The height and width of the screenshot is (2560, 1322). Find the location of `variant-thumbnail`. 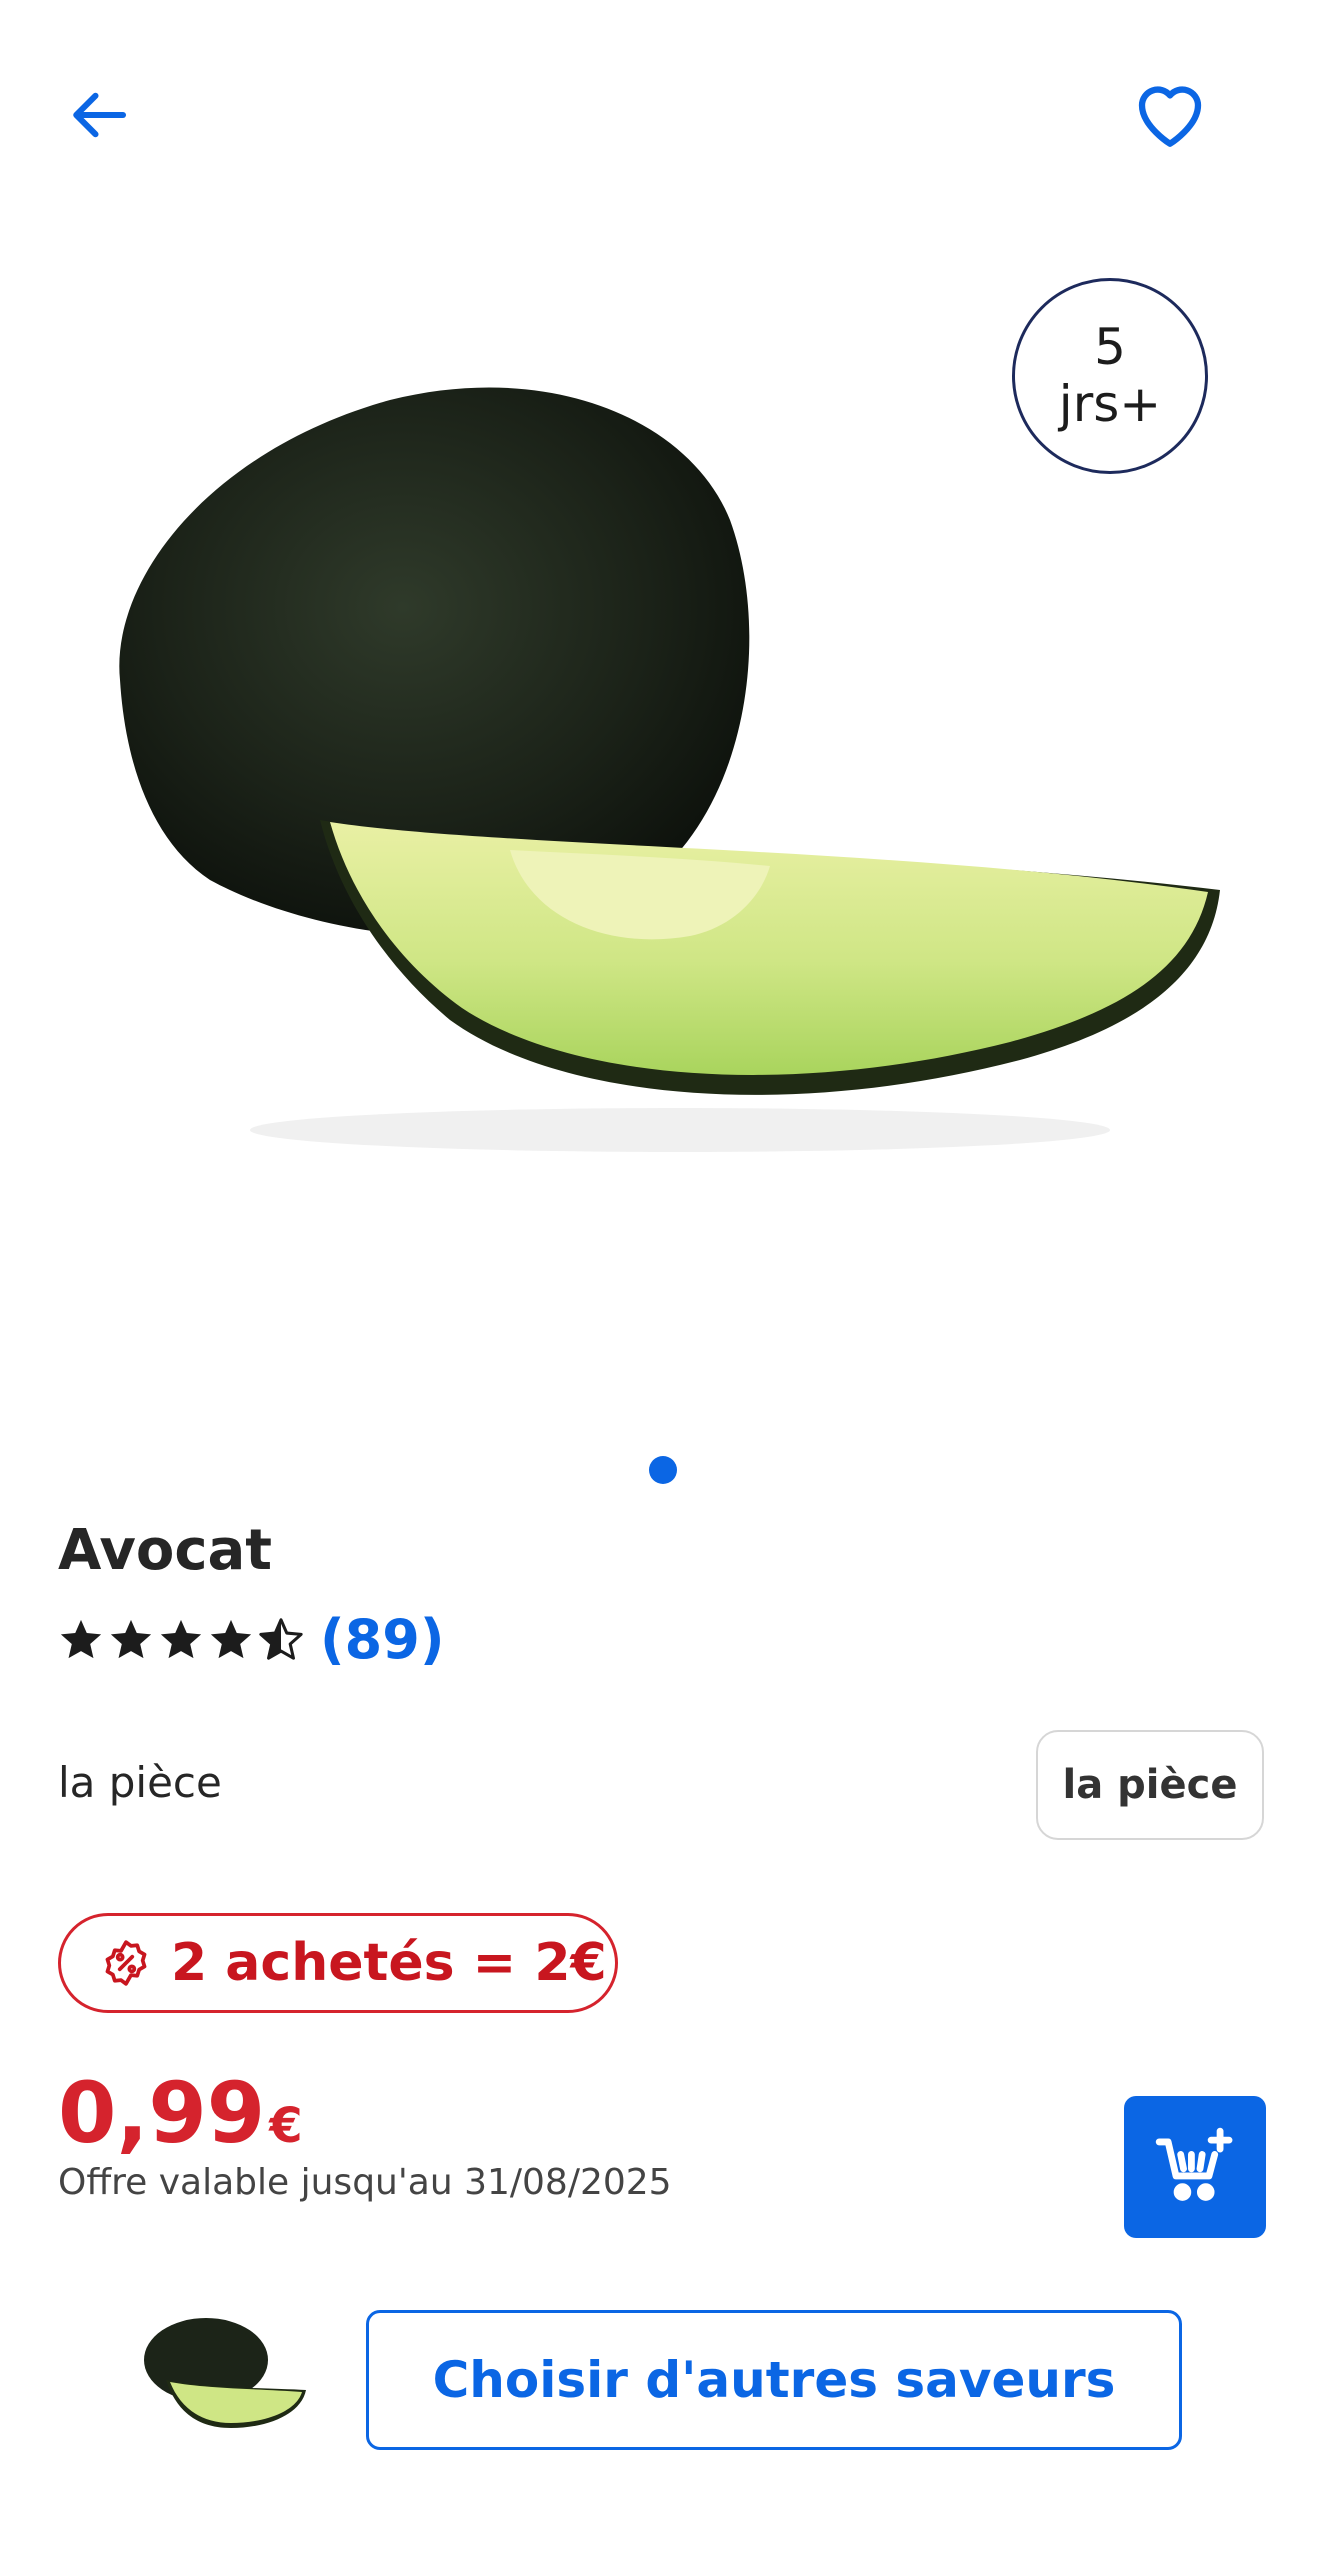

variant-thumbnail is located at coordinates (226, 2375).